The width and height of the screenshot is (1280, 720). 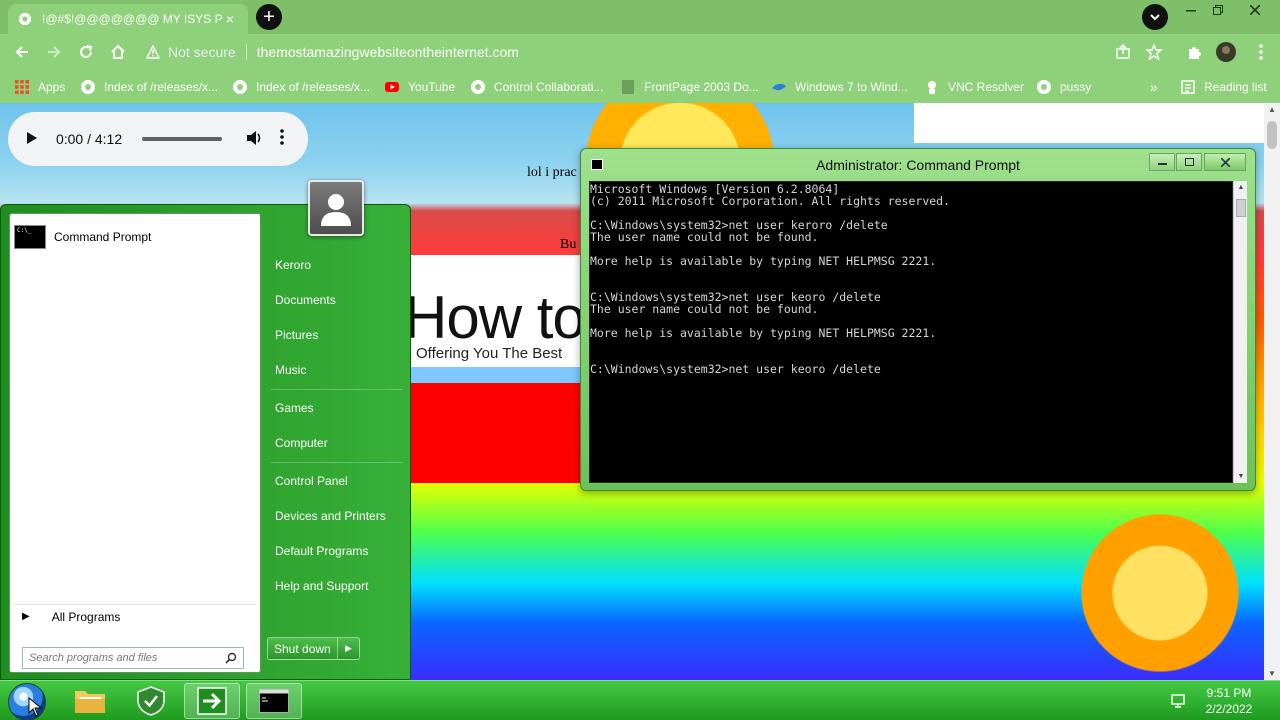 What do you see at coordinates (1155, 17) in the screenshot?
I see `tab-search-button` at bounding box center [1155, 17].